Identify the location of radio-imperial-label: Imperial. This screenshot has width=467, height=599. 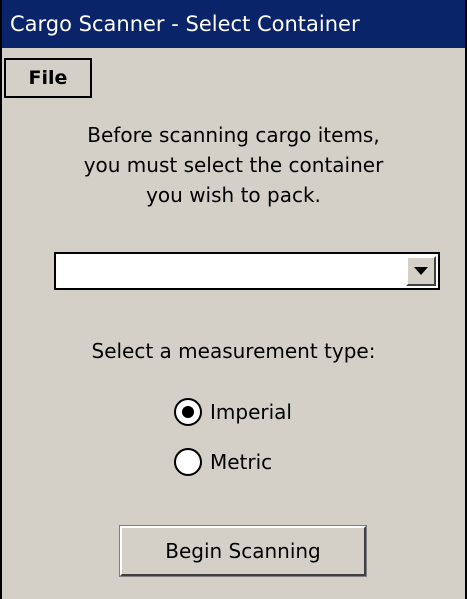
(251, 412).